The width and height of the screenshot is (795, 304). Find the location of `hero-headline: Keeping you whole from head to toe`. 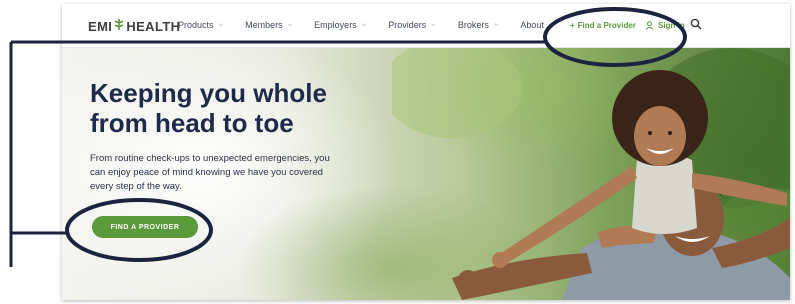

hero-headline: Keeping you whole from head to toe is located at coordinates (240, 108).